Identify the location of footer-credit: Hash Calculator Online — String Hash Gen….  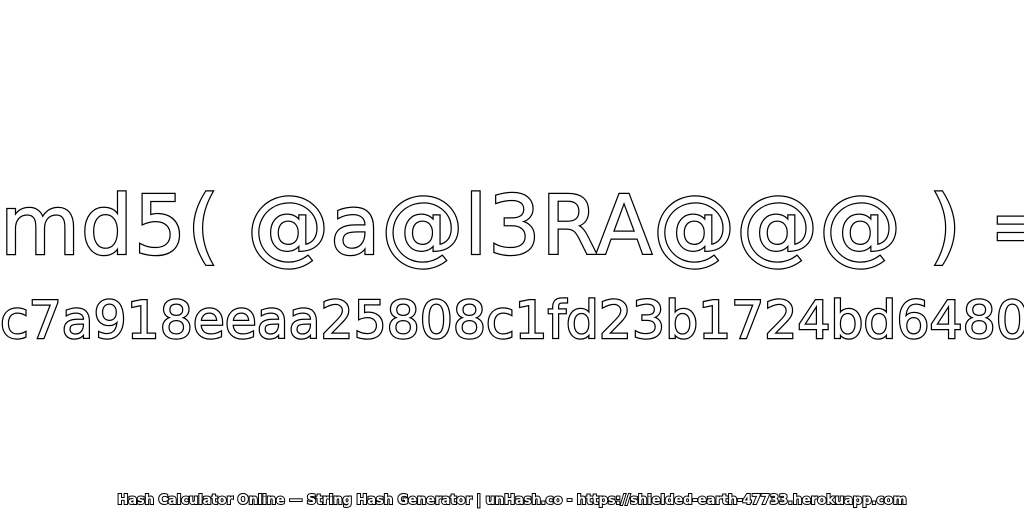
(511, 500).